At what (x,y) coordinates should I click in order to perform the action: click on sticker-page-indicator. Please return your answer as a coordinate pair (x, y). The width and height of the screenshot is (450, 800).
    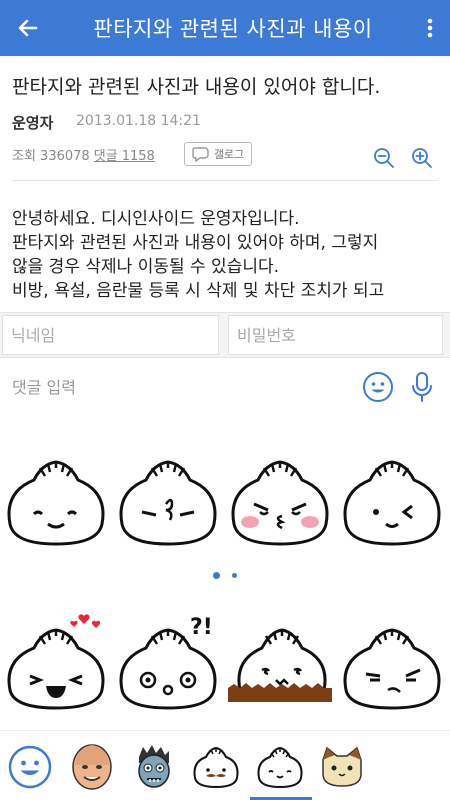
    Looking at the image, I should click on (225, 575).